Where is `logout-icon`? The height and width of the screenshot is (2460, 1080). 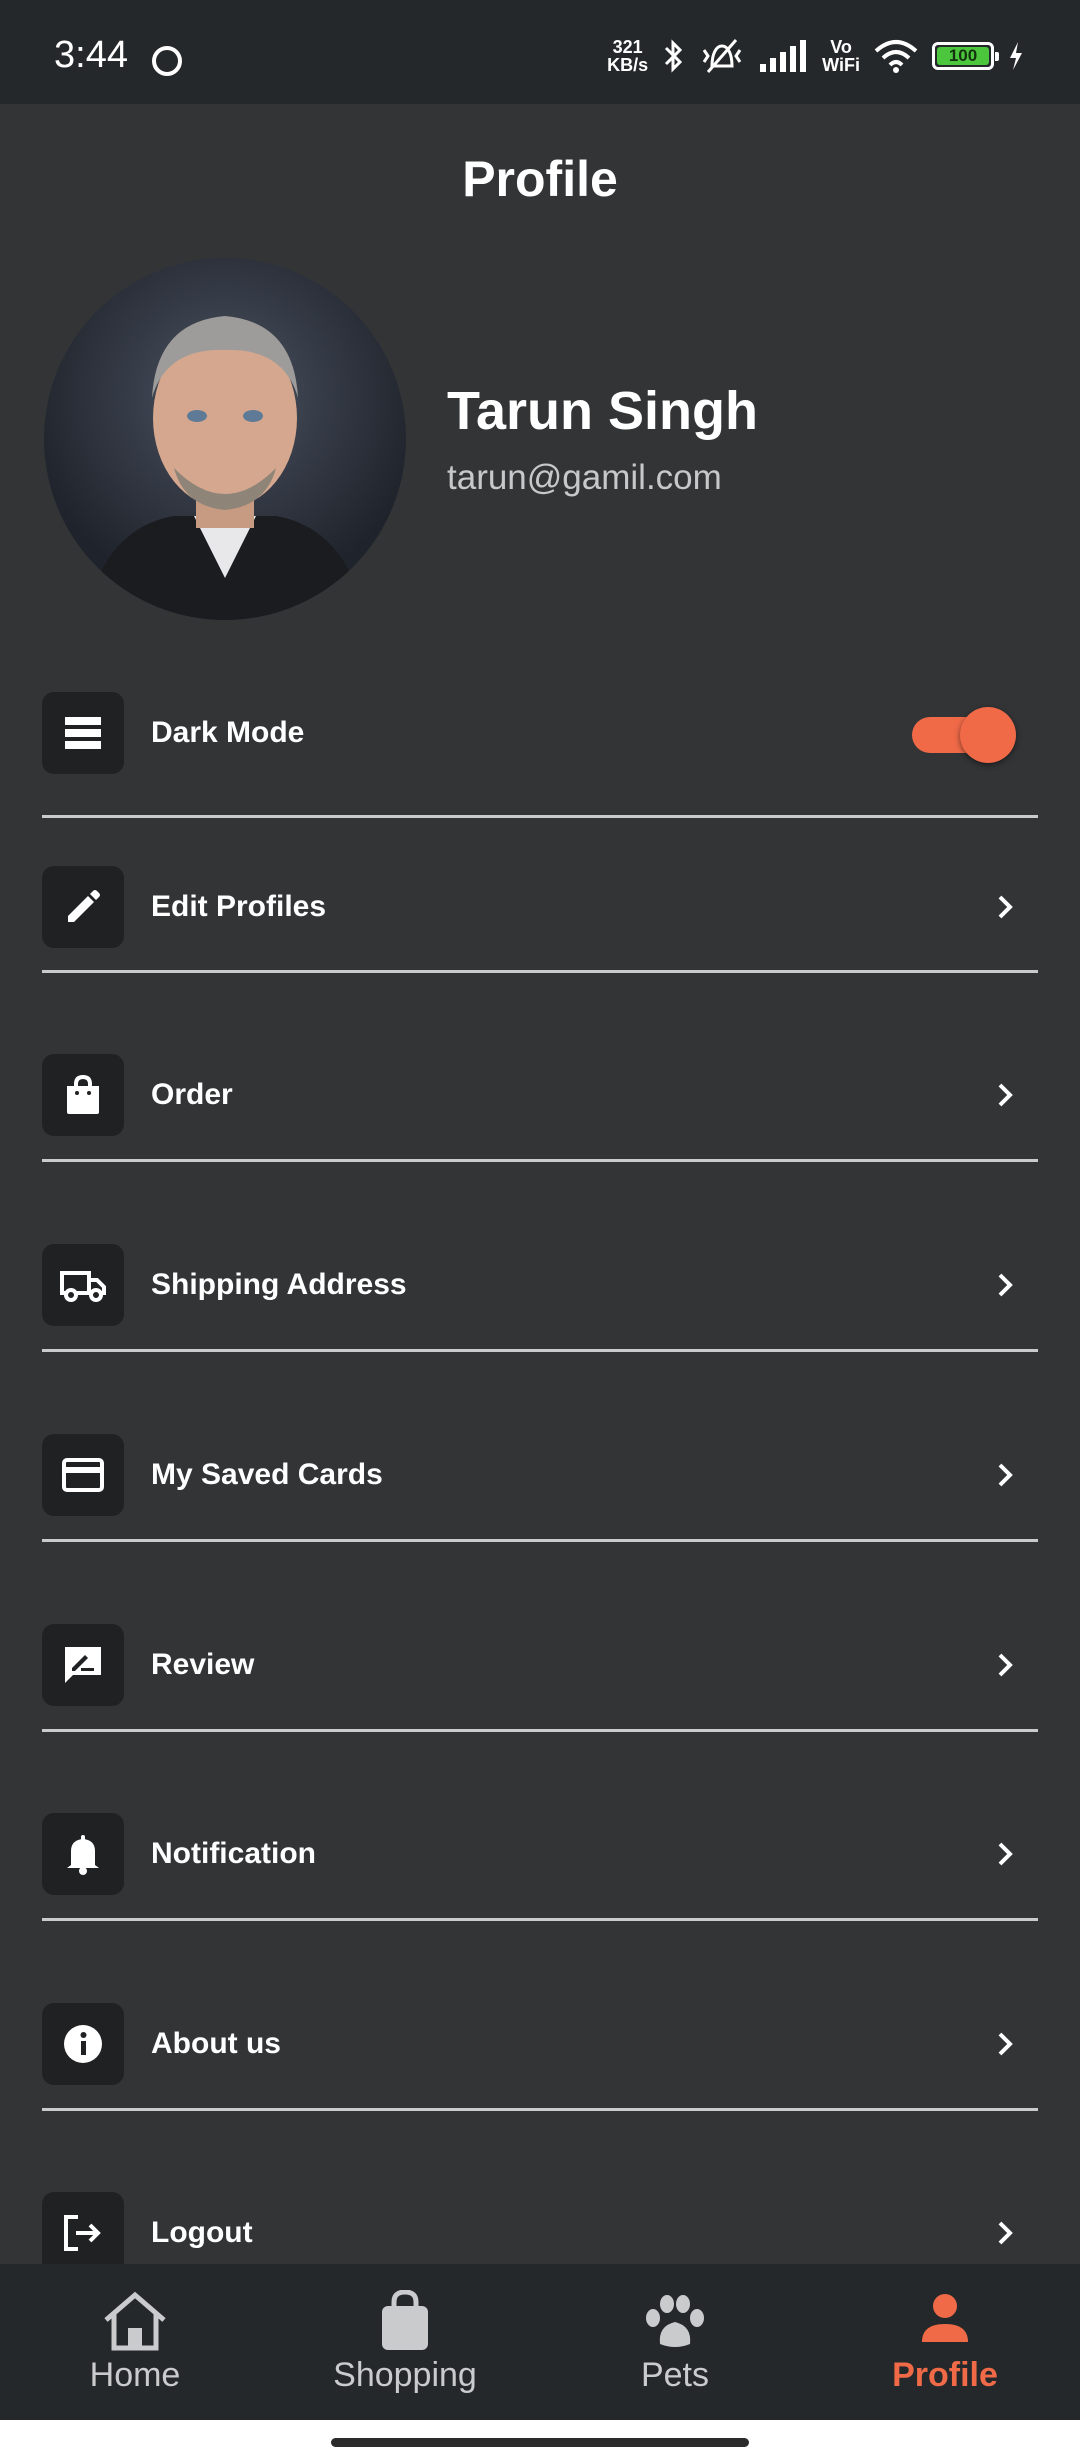
logout-icon is located at coordinates (82, 2233).